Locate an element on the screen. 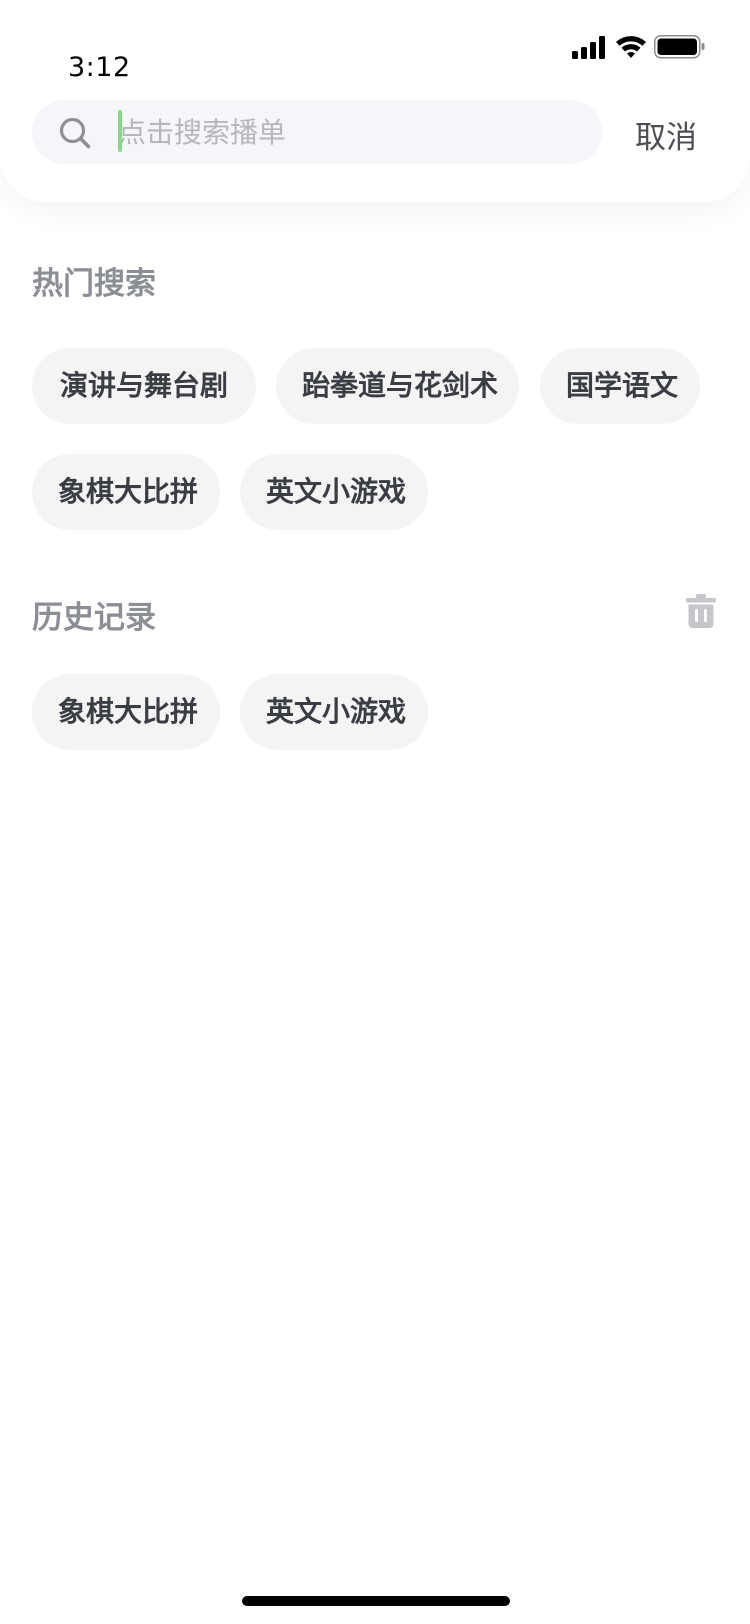  text-caret is located at coordinates (120, 131).